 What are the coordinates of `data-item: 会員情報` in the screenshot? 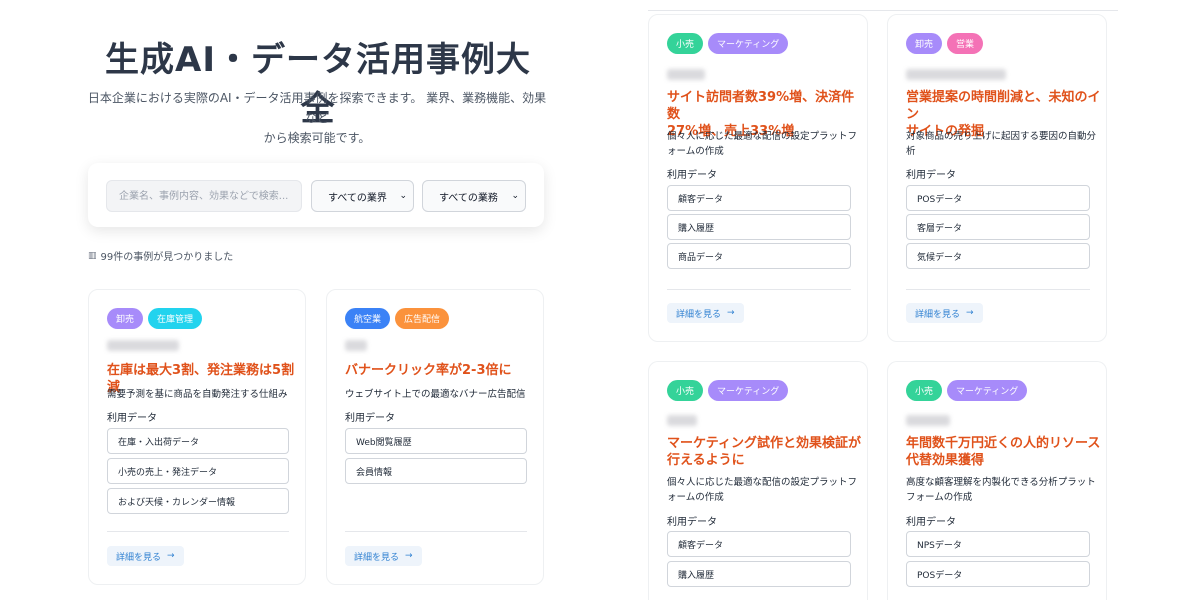 It's located at (436, 471).